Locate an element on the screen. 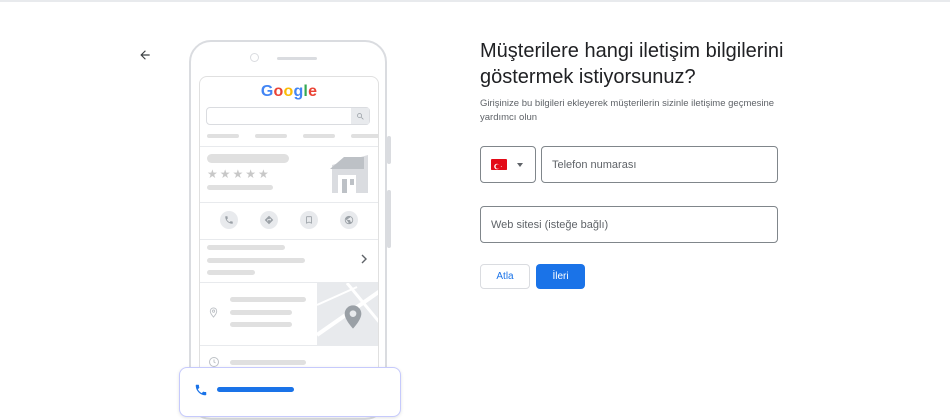  chevron-right-icon is located at coordinates (364, 259).